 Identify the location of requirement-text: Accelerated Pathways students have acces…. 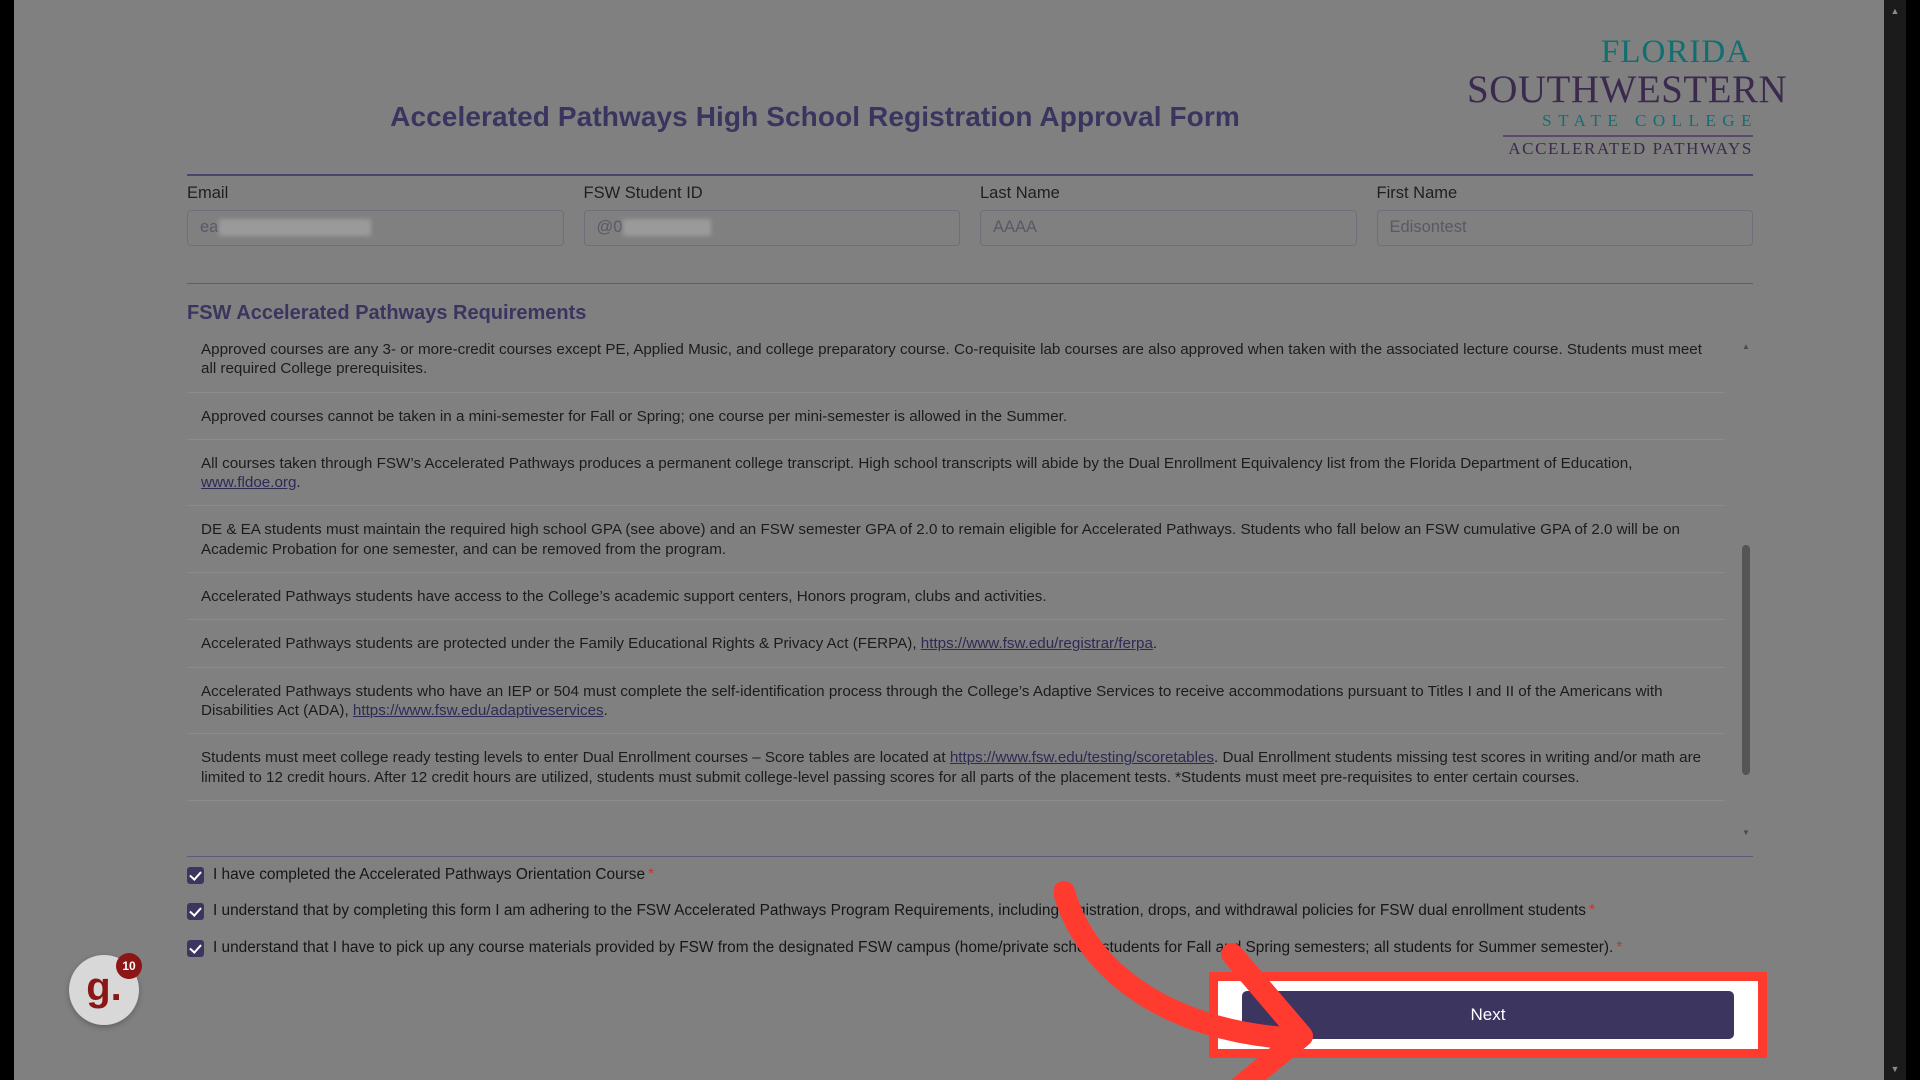
(624, 597).